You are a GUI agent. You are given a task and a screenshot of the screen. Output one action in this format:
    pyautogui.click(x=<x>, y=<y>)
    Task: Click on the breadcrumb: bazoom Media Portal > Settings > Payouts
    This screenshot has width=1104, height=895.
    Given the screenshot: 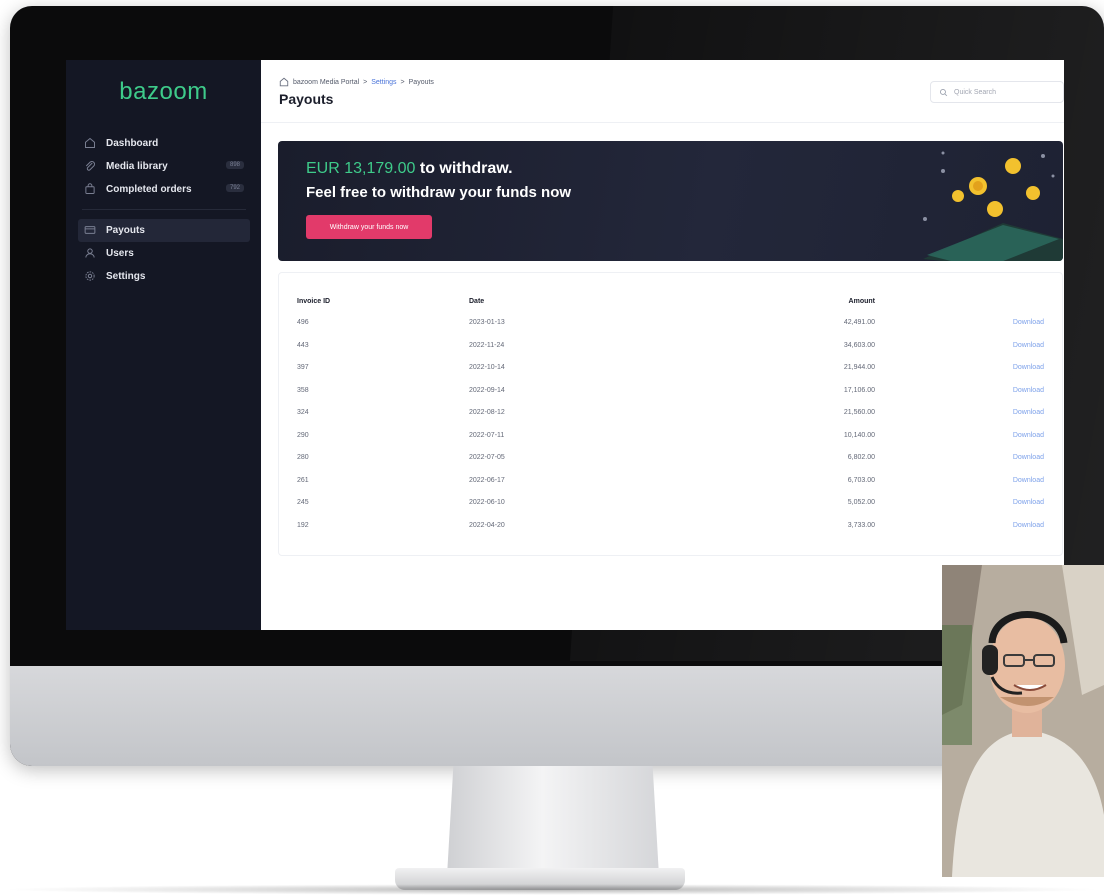 What is the action you would take?
    pyautogui.click(x=356, y=82)
    